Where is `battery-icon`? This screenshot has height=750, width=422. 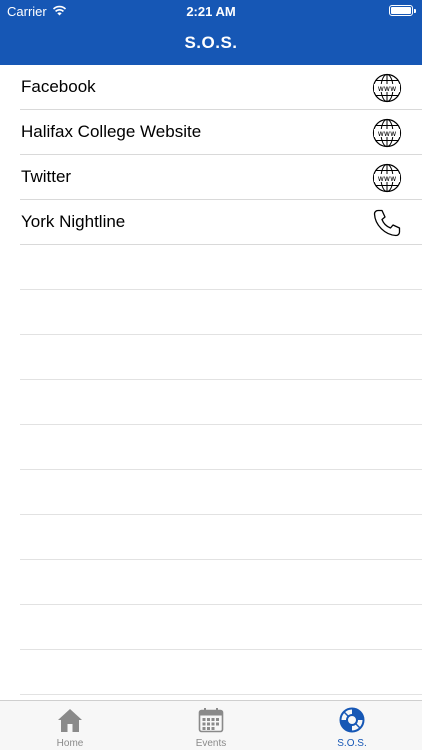 battery-icon is located at coordinates (402, 10).